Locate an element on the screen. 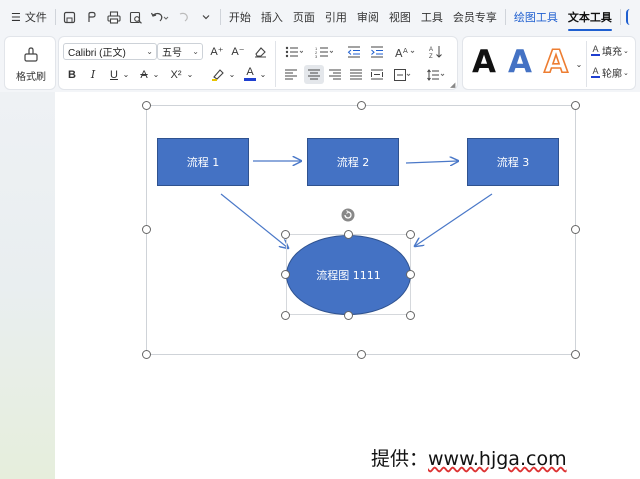  process-box-3-label: 流程 3 is located at coordinates (513, 162).